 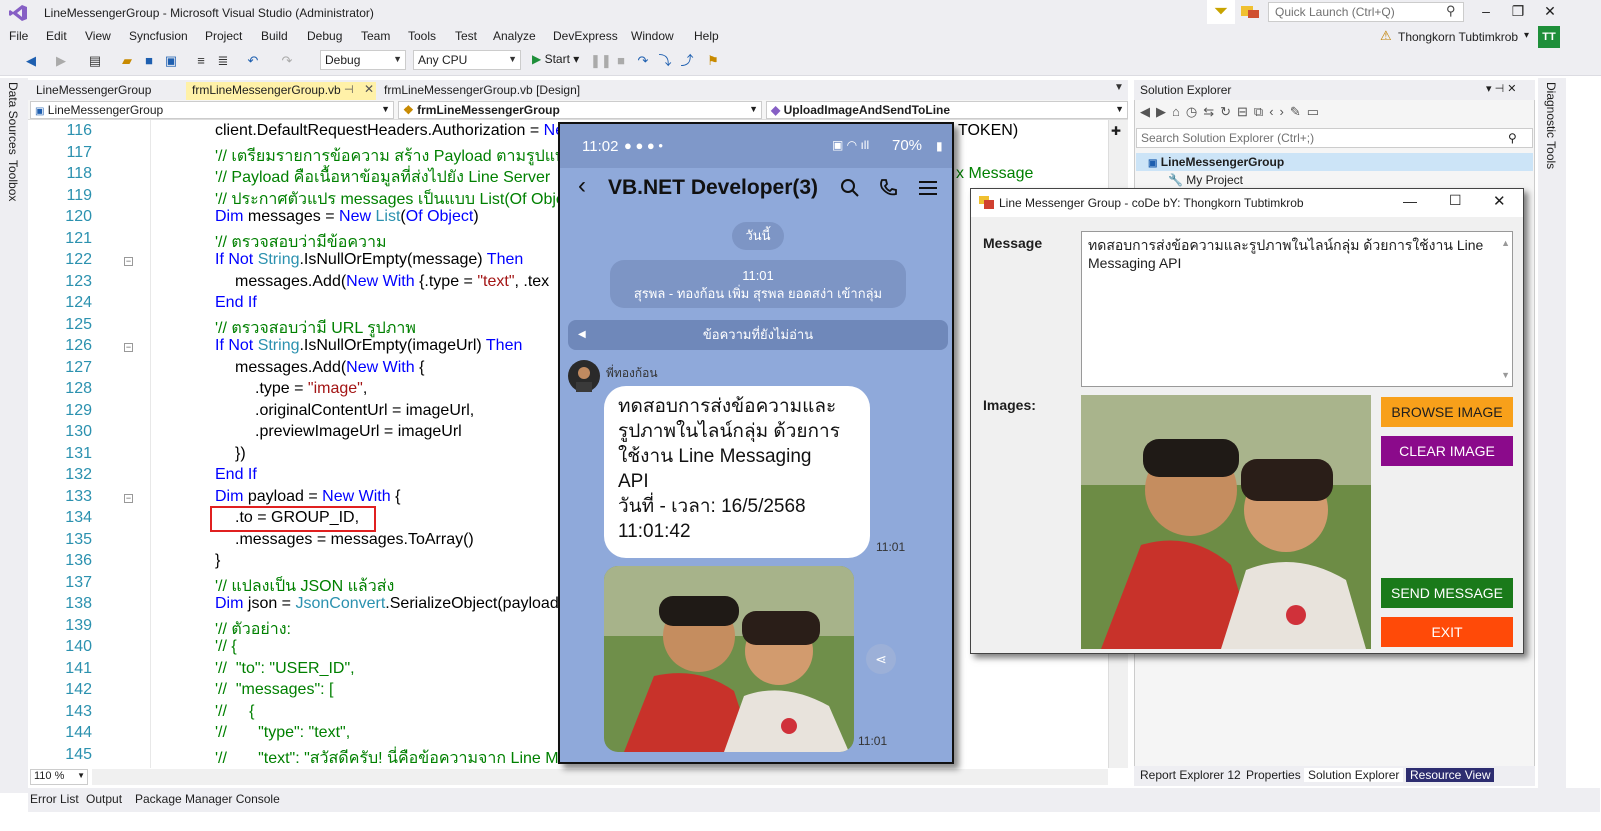 I want to click on start-button: ▶ Start ▾, so click(x=555, y=59).